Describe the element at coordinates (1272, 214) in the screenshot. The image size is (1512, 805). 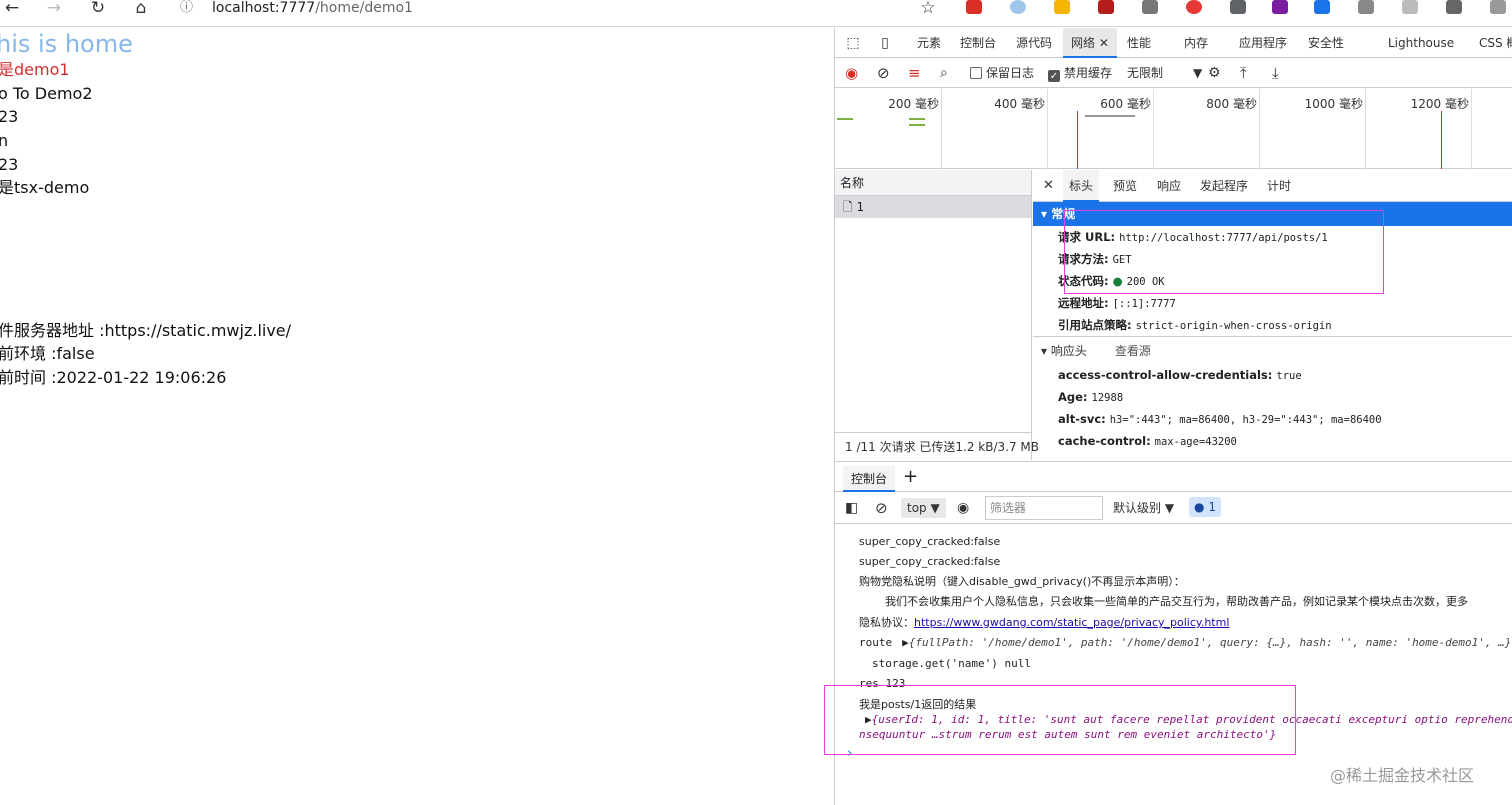
I see `general-section-header: ▾ 常规` at that location.